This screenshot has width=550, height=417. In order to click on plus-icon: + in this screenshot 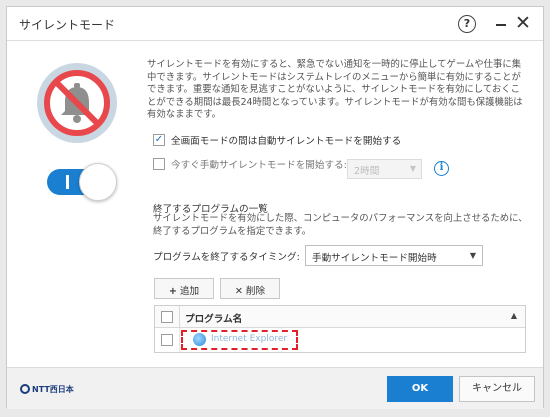, I will do `click(172, 291)`.